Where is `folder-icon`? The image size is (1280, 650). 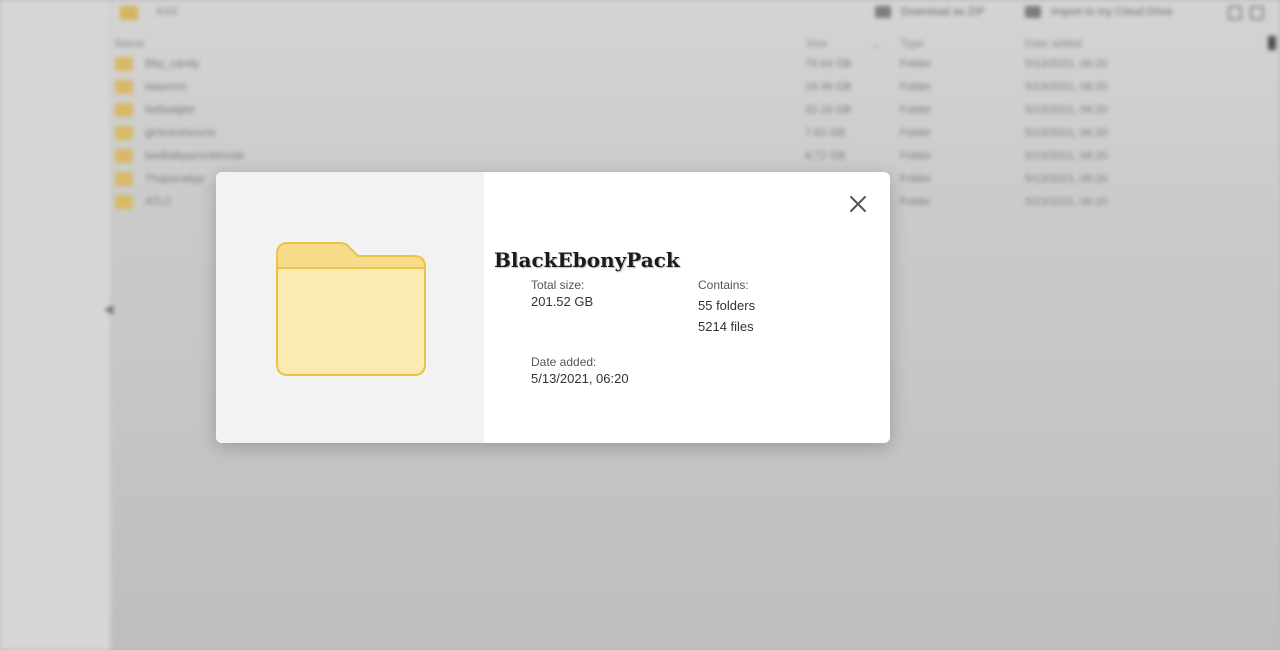 folder-icon is located at coordinates (351, 309).